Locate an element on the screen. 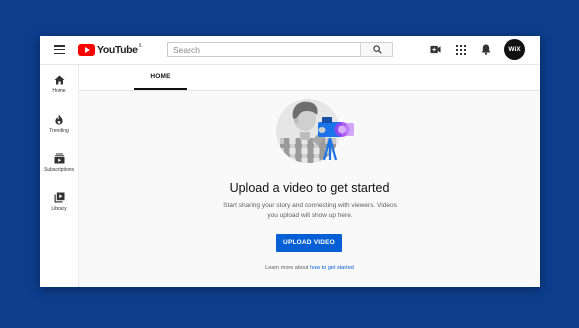 Image resolution: width=579 pixels, height=328 pixels. empty-state-headline: Upload a video to get started is located at coordinates (309, 188).